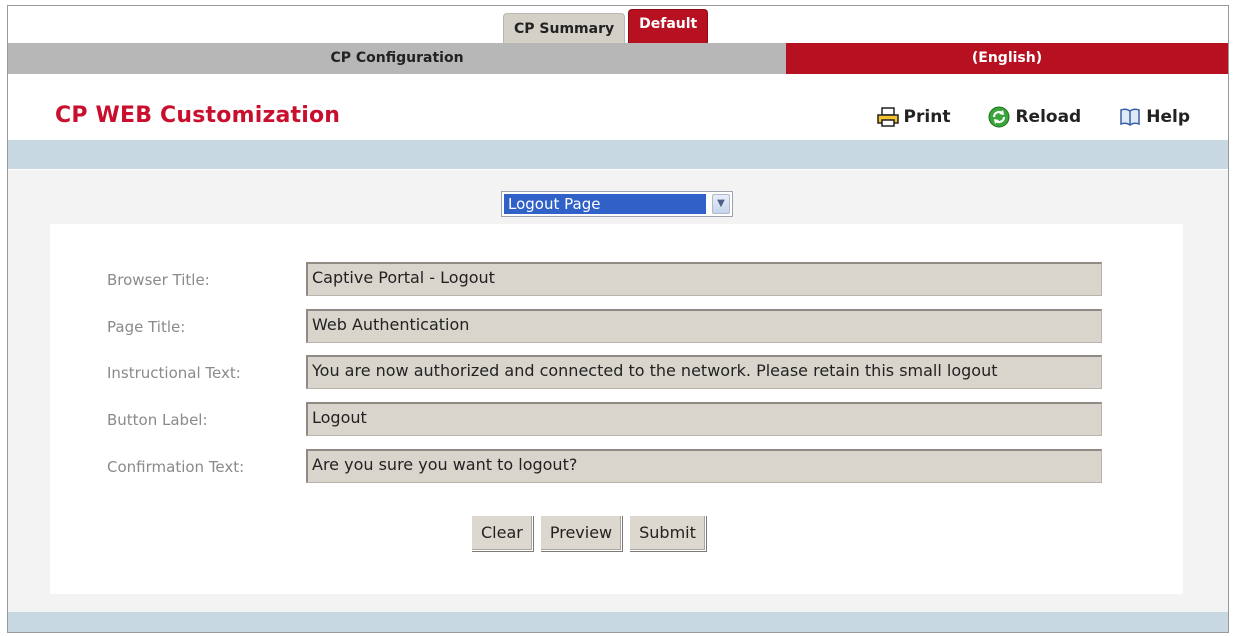 Image resolution: width=1233 pixels, height=636 pixels. What do you see at coordinates (721, 204) in the screenshot?
I see `chevron-down-icon: ▼` at bounding box center [721, 204].